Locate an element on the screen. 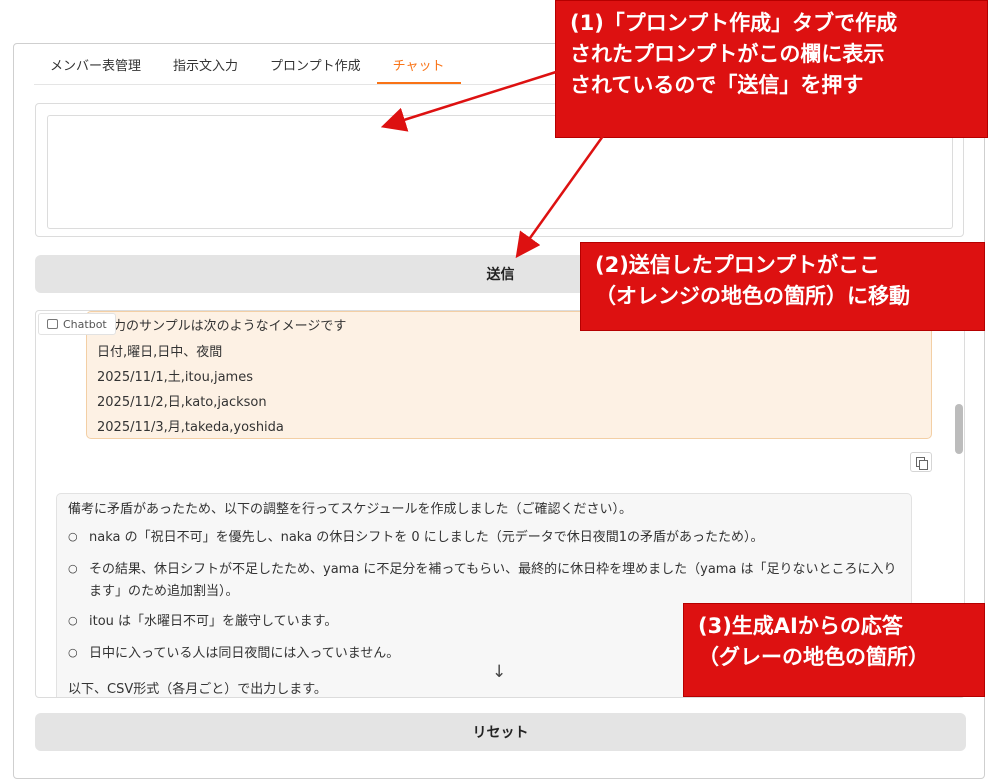  arrow-to-prompt is located at coordinates (468, 101).